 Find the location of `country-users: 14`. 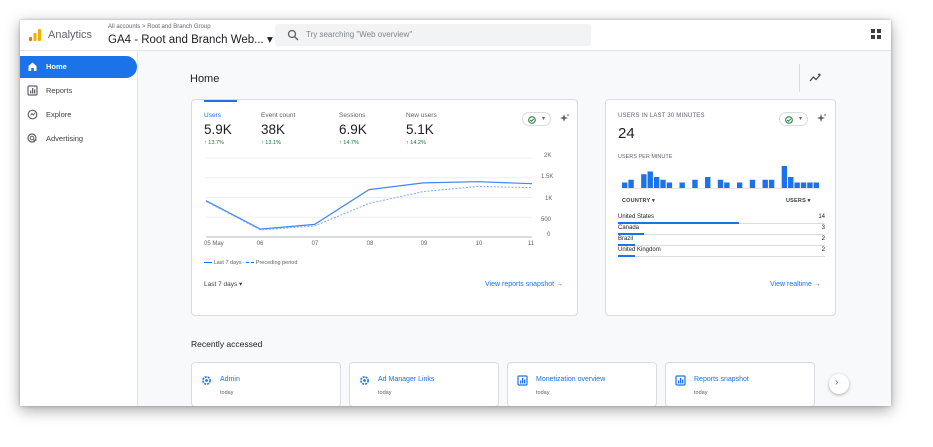

country-users: 14 is located at coordinates (821, 217).